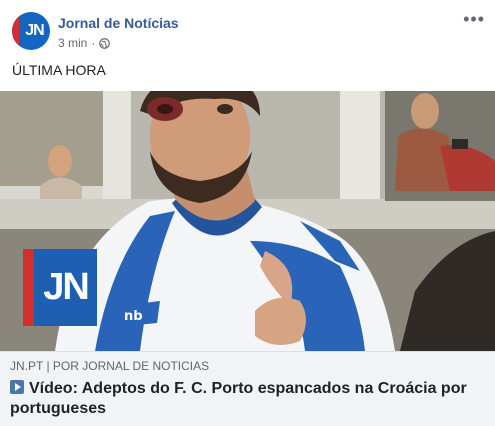 The image size is (495, 426). I want to click on jn-logo-red-stripe, so click(28, 287).